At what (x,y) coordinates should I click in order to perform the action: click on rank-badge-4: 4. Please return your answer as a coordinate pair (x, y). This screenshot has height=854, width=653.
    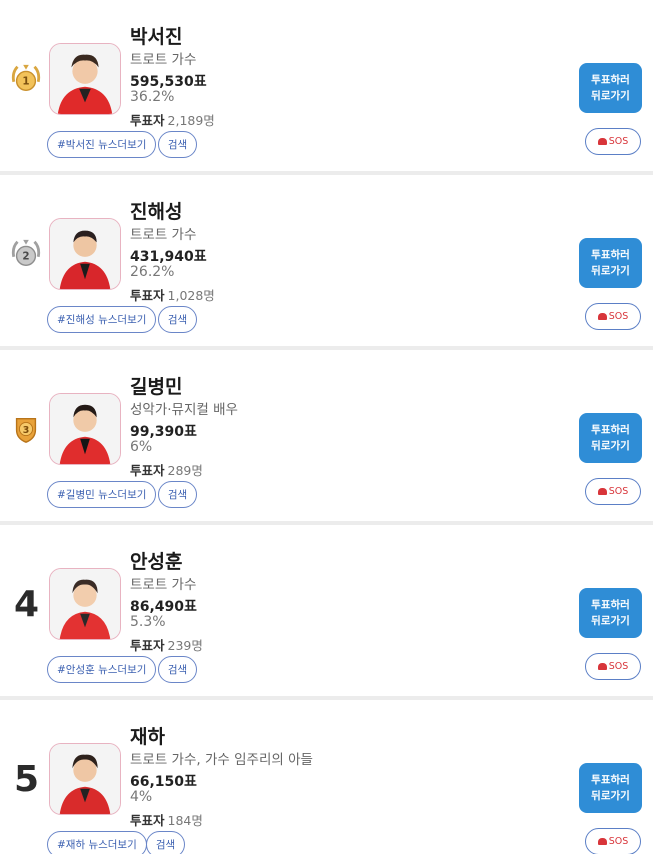
    Looking at the image, I should click on (26, 604).